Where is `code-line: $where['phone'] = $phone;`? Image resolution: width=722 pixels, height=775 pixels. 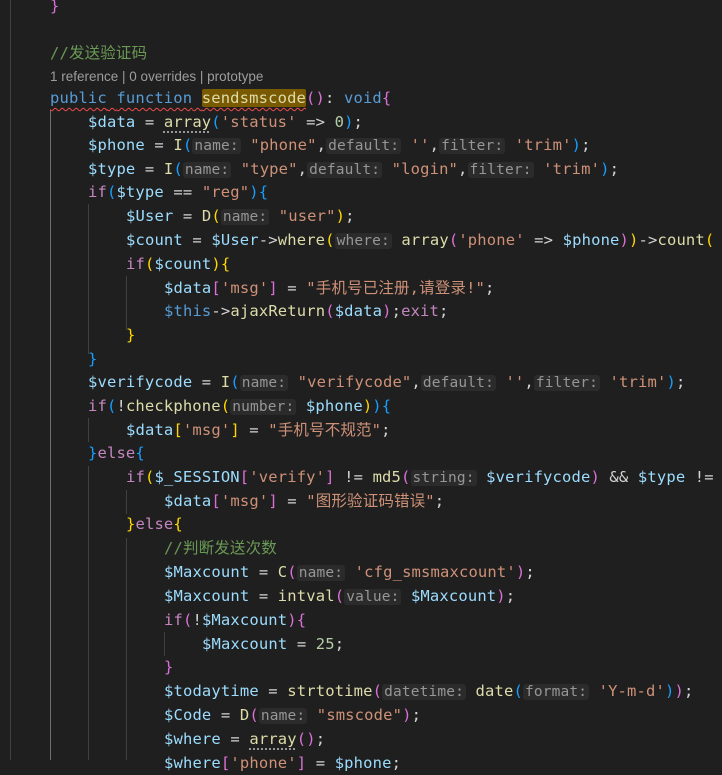
code-line: $where['phone'] = $phone; is located at coordinates (282, 763).